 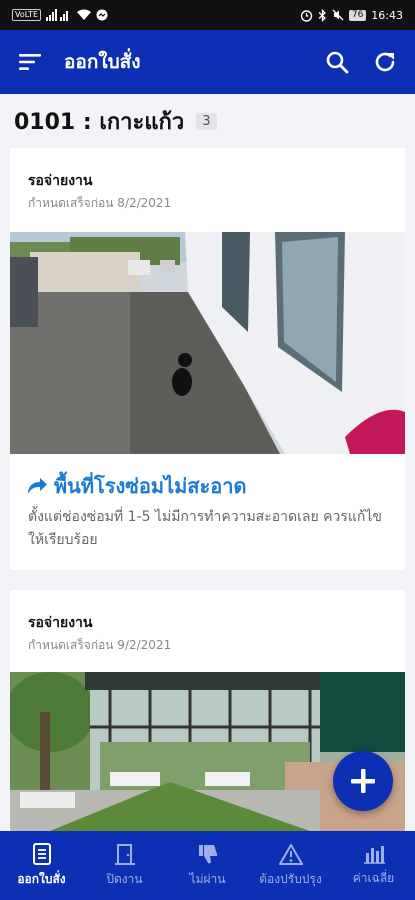 I want to click on share-arrow-icon, so click(x=37, y=486).